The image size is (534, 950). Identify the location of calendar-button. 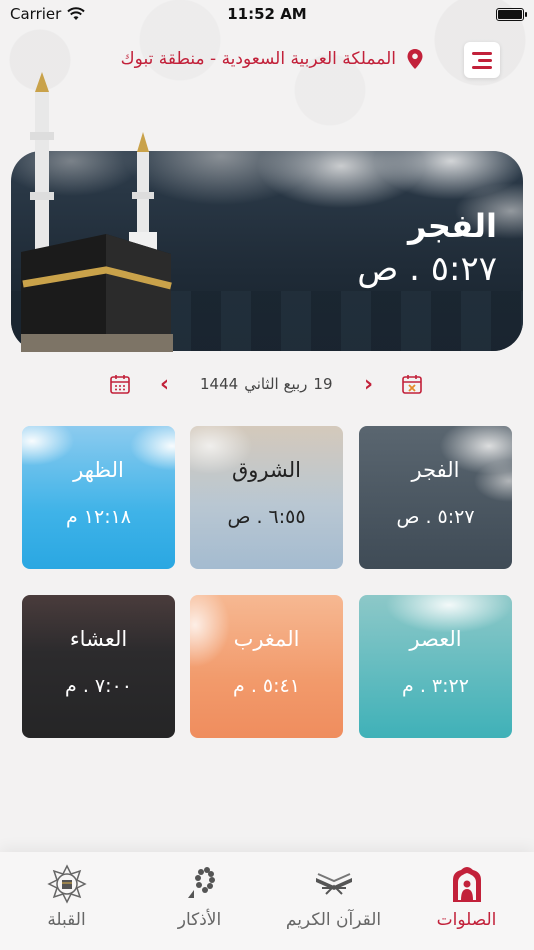
(120, 384).